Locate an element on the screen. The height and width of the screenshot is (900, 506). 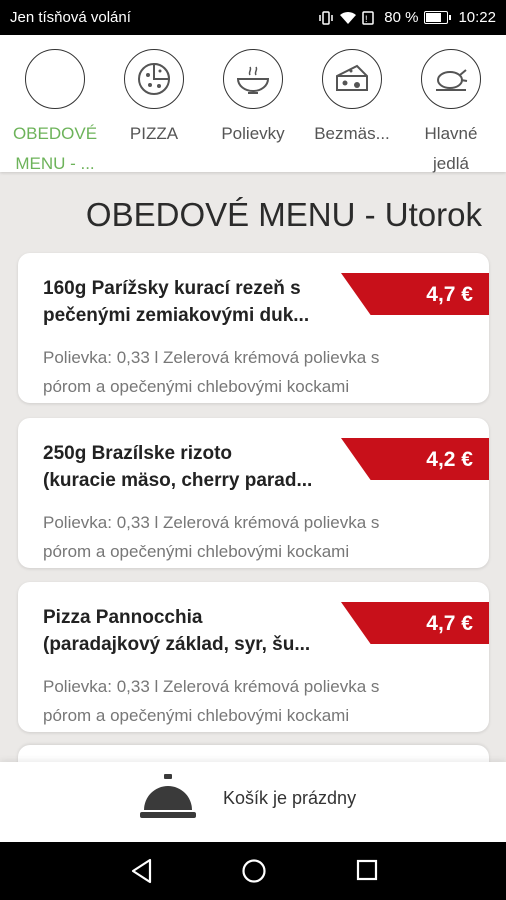
system-nav-bar is located at coordinates (253, 871).